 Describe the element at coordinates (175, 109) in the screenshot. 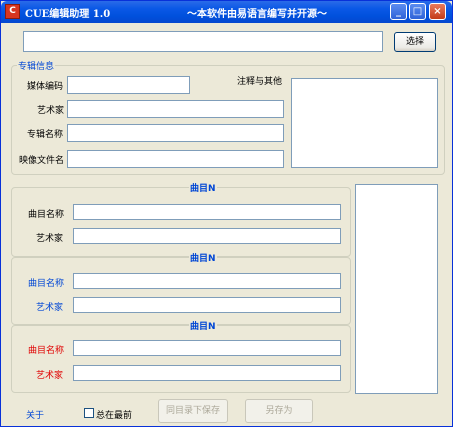

I see `album-artist-input` at that location.